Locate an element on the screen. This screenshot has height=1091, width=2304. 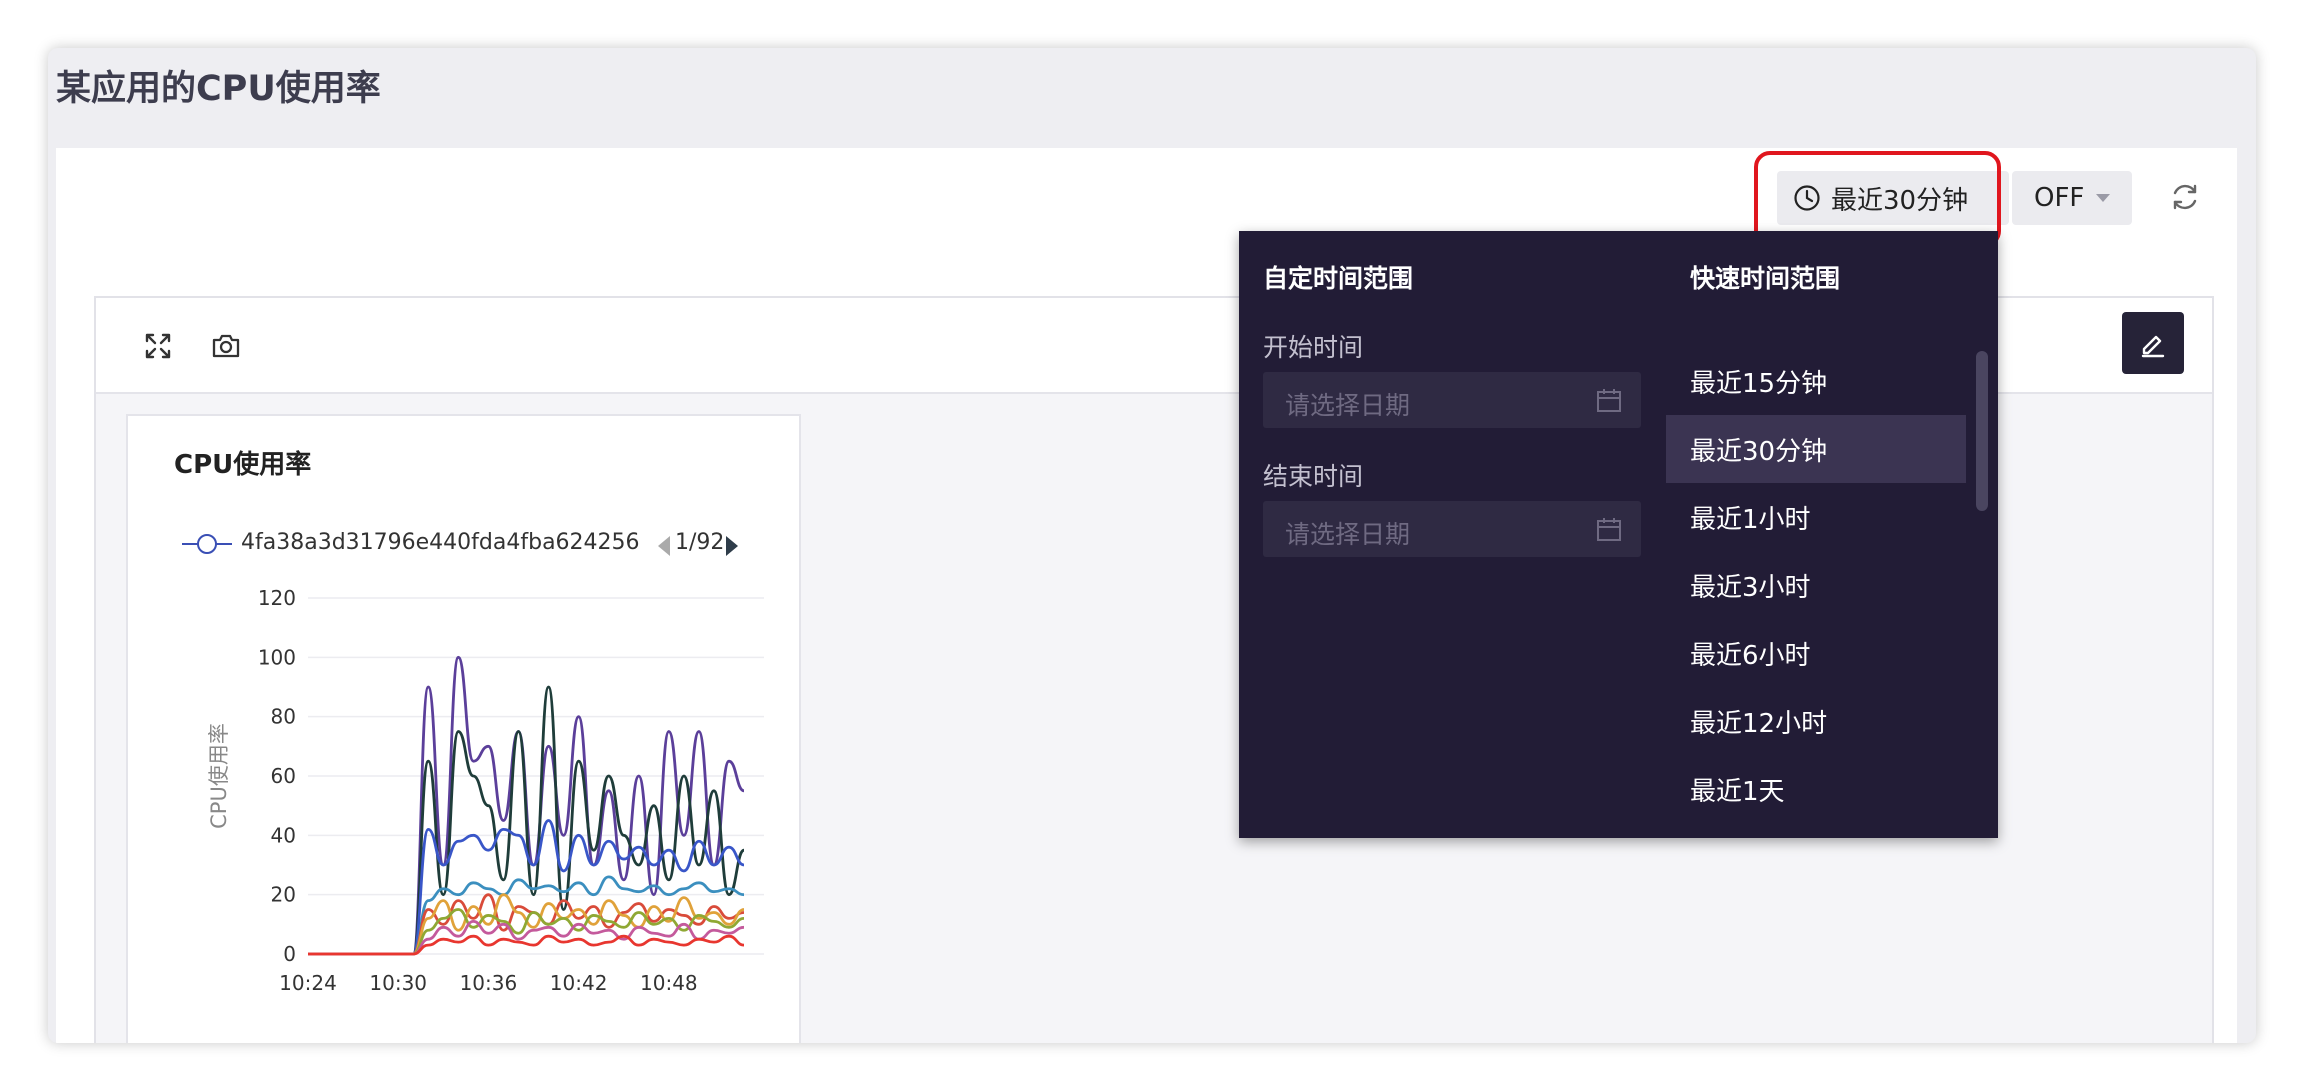
x-tick-label: 10:24 is located at coordinates (308, 983).